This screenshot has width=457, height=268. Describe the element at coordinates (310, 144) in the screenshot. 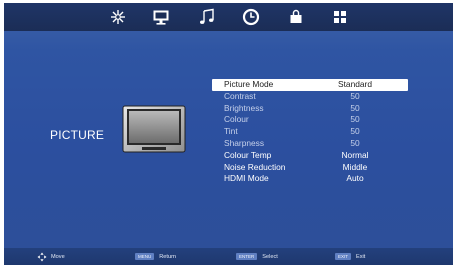

I see `menu-row-sharpness: Sharpness 50` at that location.